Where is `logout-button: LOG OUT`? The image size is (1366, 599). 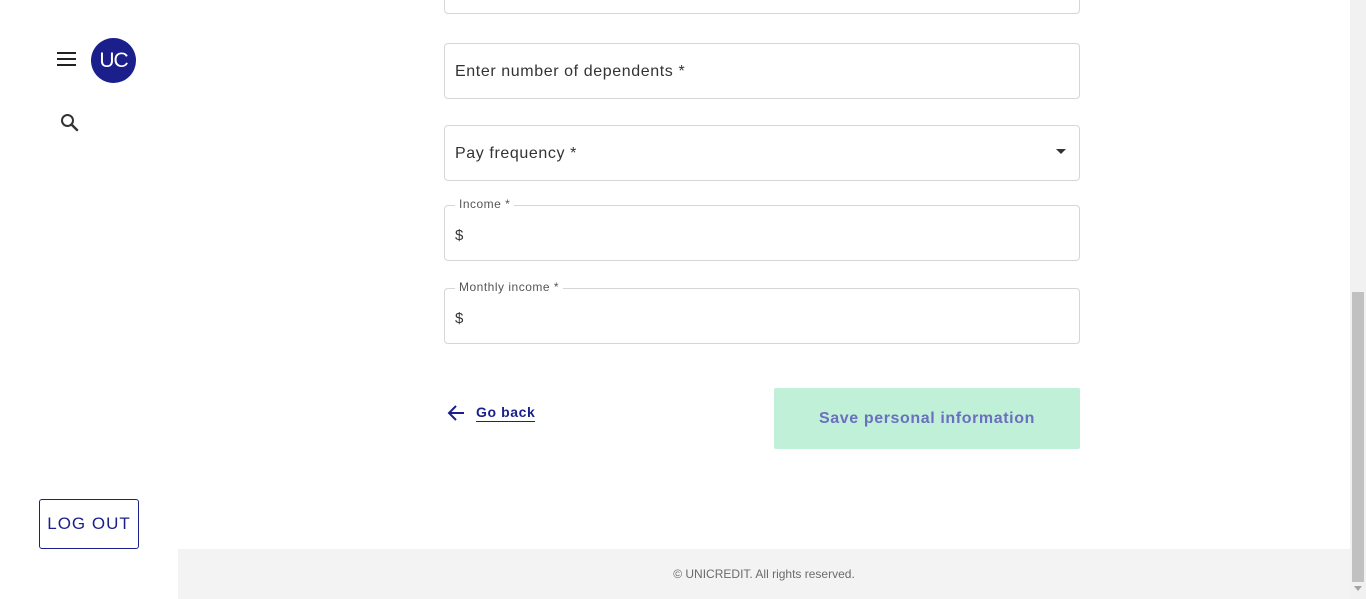 logout-button: LOG OUT is located at coordinates (89, 524).